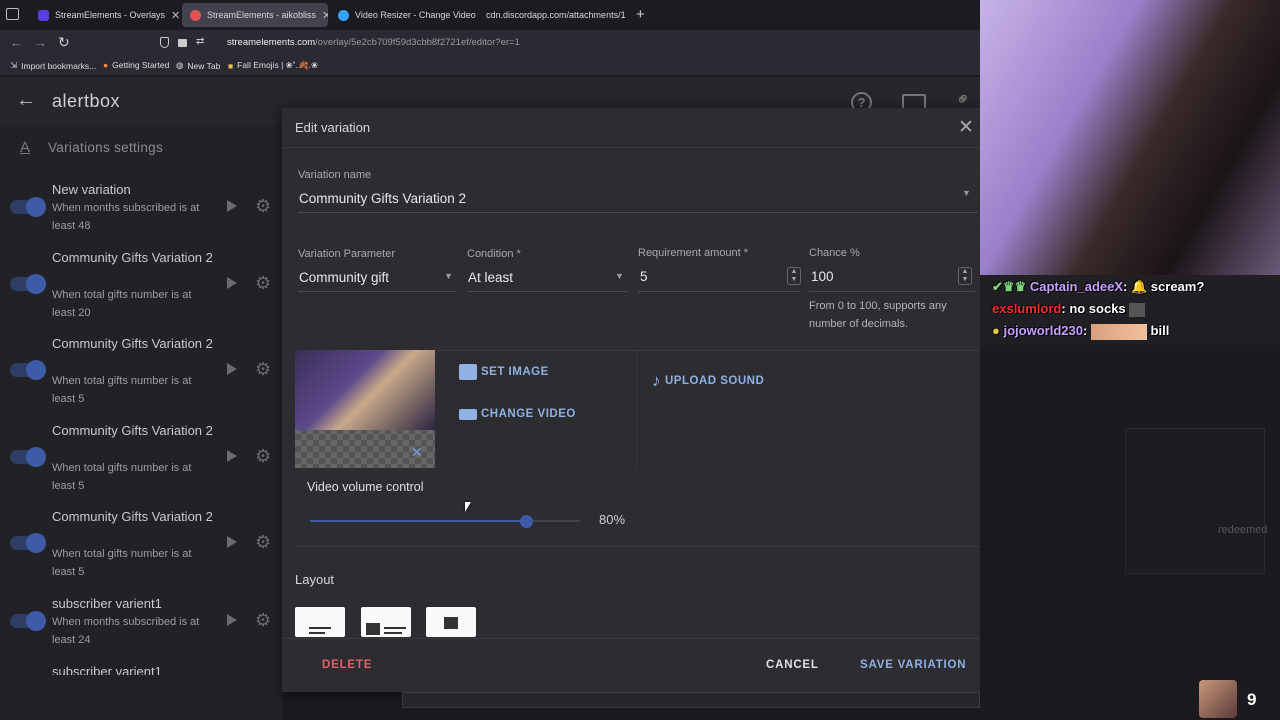 Image resolution: width=1280 pixels, height=720 pixels. Describe the element at coordinates (691, 700) in the screenshot. I see `editor-bottom-bar` at that location.